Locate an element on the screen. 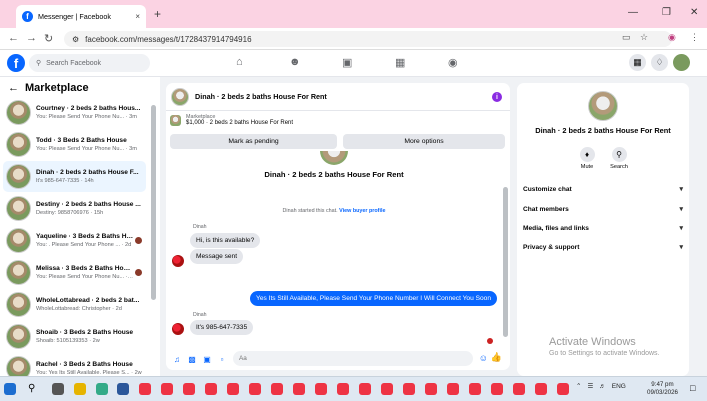 Image resolution: width=707 pixels, height=401 pixels. close-window-button: ✕ is located at coordinates (694, 12).